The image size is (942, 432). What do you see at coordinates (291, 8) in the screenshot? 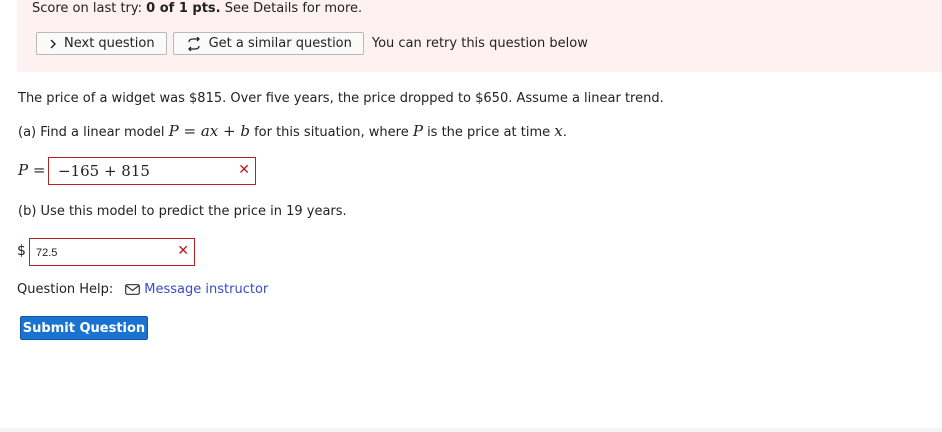
I see `score-suffix: See Details for more.` at bounding box center [291, 8].